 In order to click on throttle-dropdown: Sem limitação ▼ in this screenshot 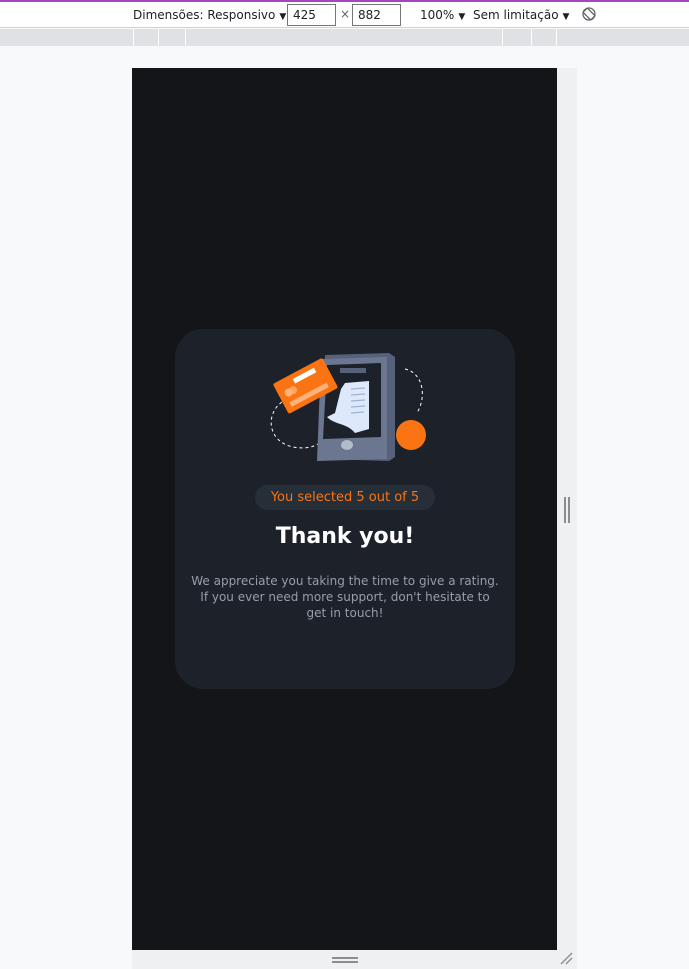, I will do `click(521, 16)`.